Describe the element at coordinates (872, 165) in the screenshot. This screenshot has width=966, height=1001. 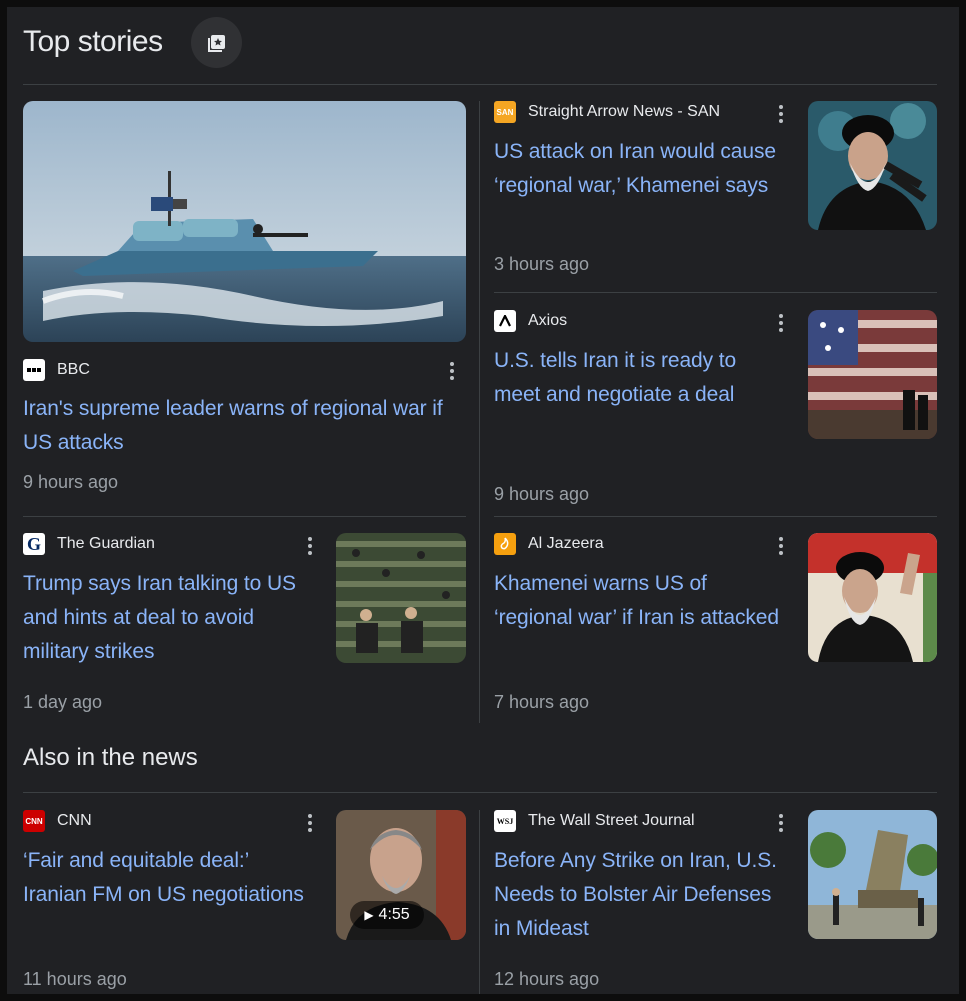
I see `story-thumbnail-khamenei` at that location.